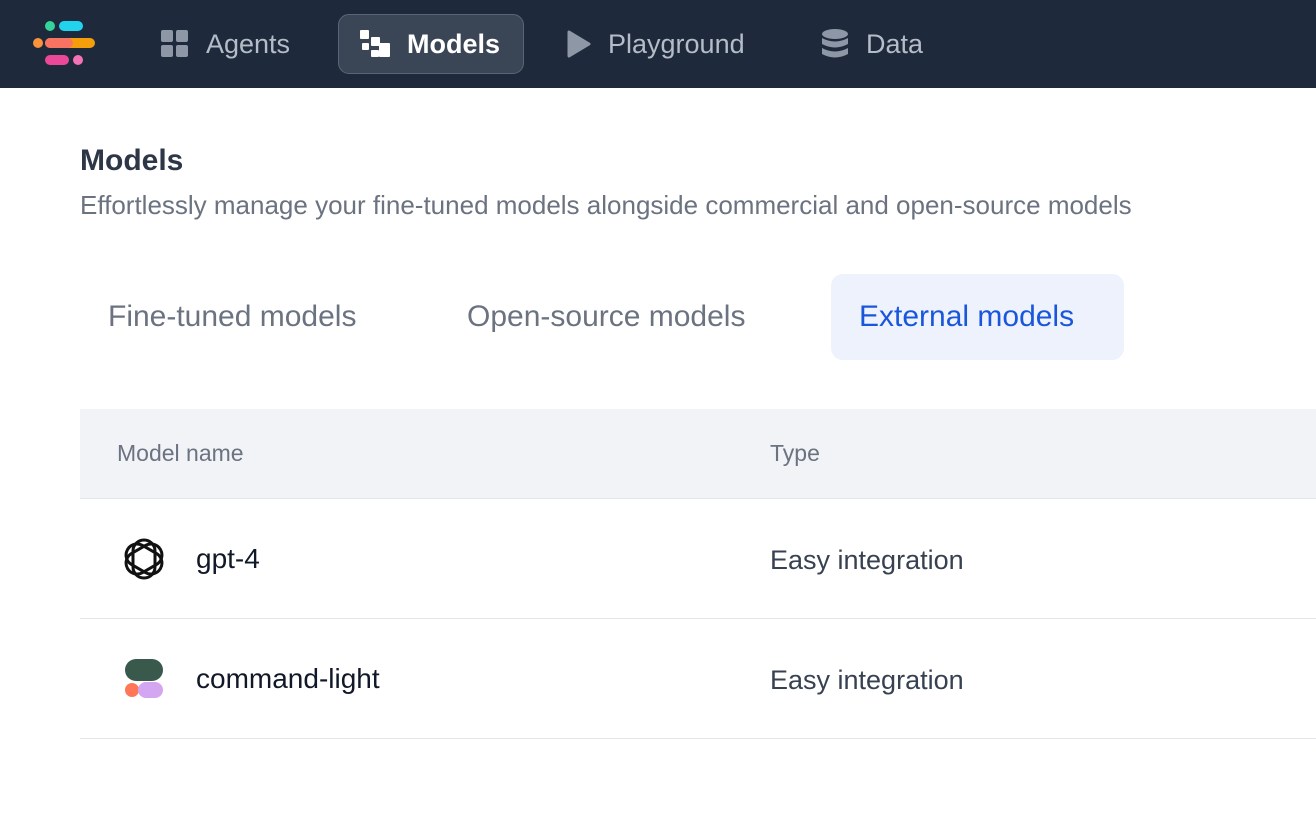 Image resolution: width=1316 pixels, height=836 pixels. I want to click on column-header-type: Type, so click(795, 453).